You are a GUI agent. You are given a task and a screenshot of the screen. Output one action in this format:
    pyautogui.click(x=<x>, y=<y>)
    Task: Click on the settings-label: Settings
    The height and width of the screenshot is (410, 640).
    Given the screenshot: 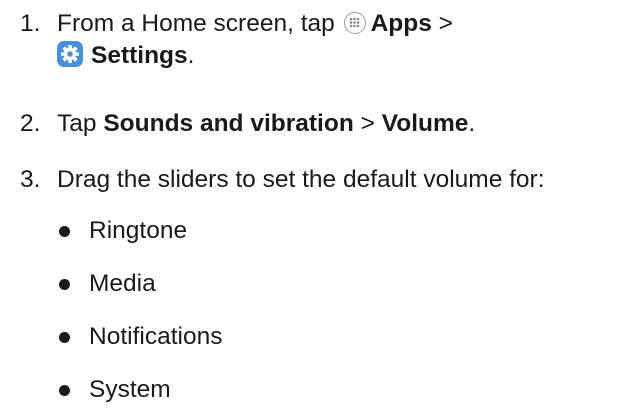 What is the action you would take?
    pyautogui.click(x=139, y=55)
    